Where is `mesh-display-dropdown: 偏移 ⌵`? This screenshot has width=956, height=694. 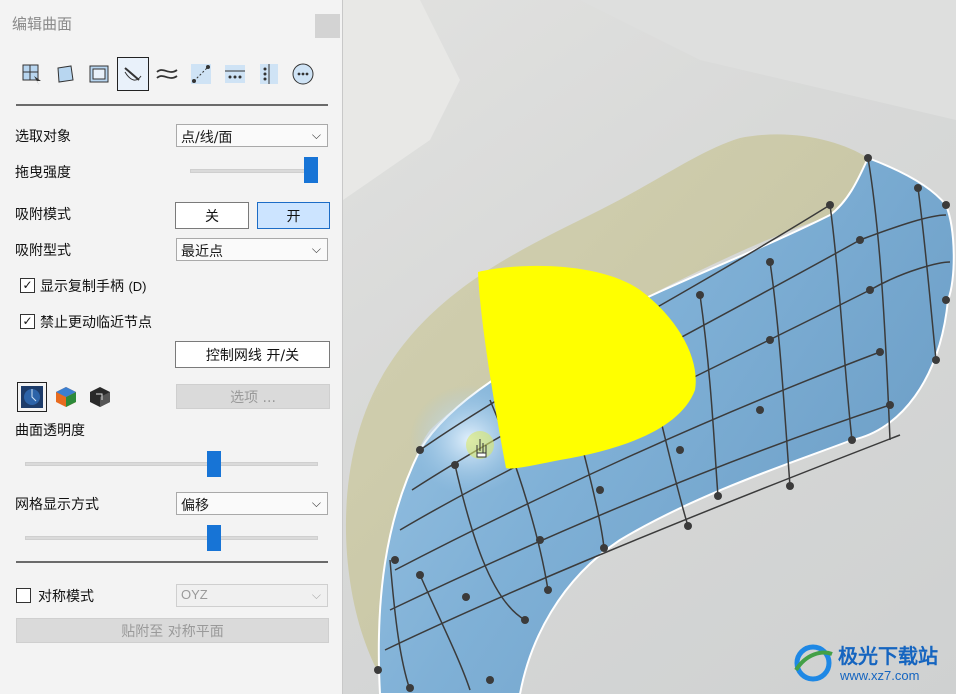
mesh-display-dropdown: 偏移 ⌵ is located at coordinates (252, 503).